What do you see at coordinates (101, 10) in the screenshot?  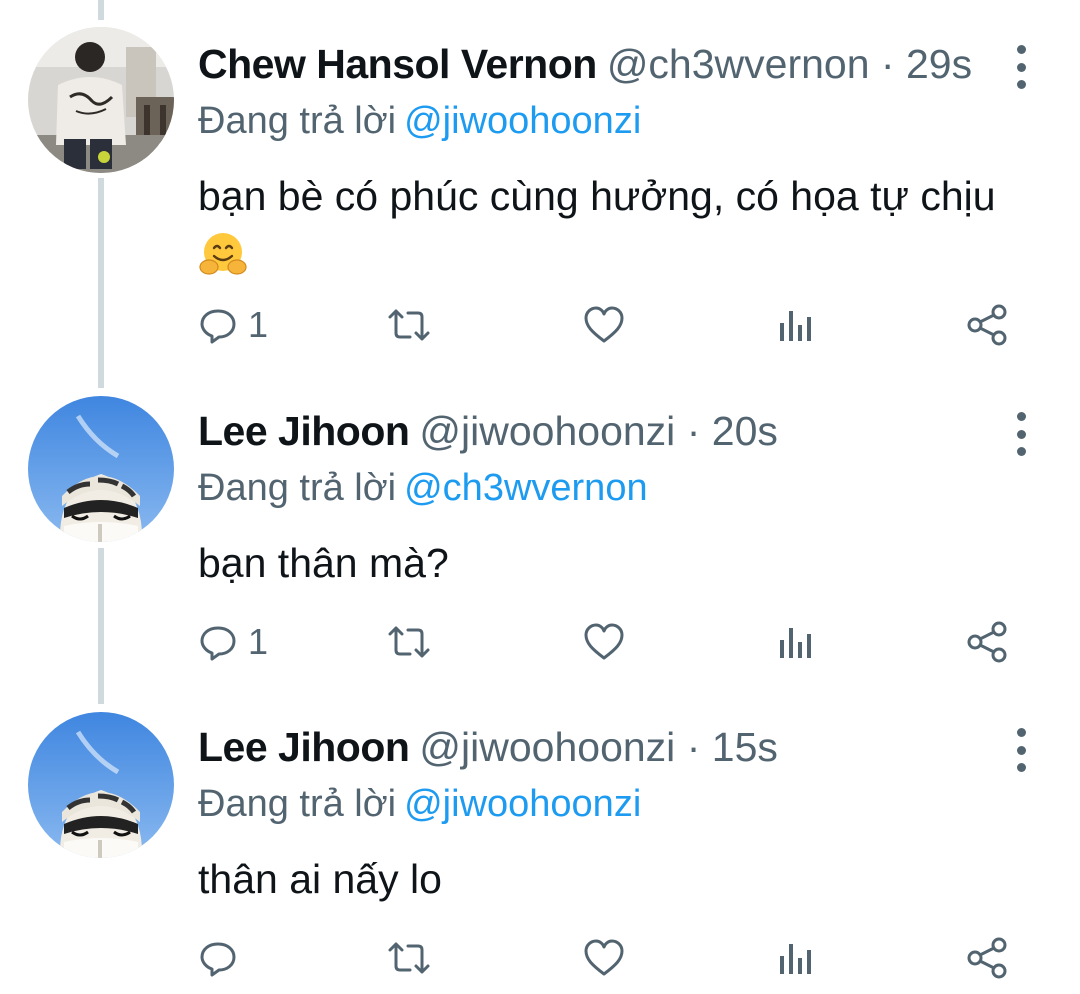 I see `thread-line` at bounding box center [101, 10].